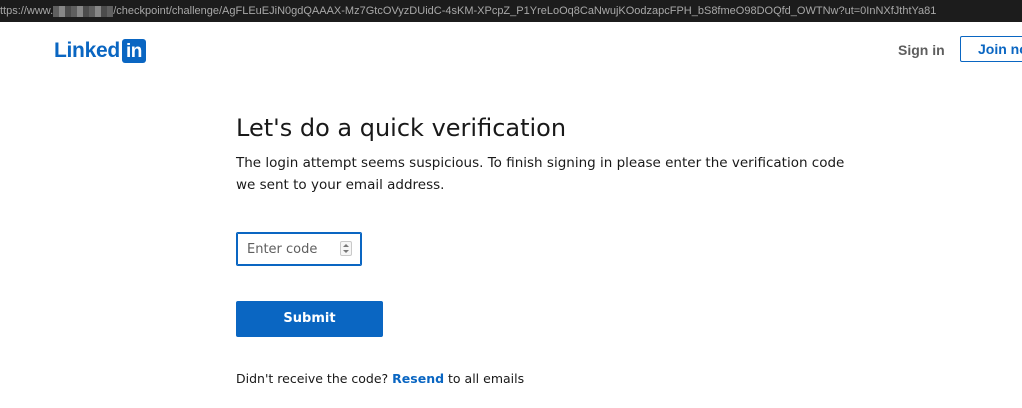  What do you see at coordinates (27, 11) in the screenshot?
I see `url-prefix: ttps://www.` at bounding box center [27, 11].